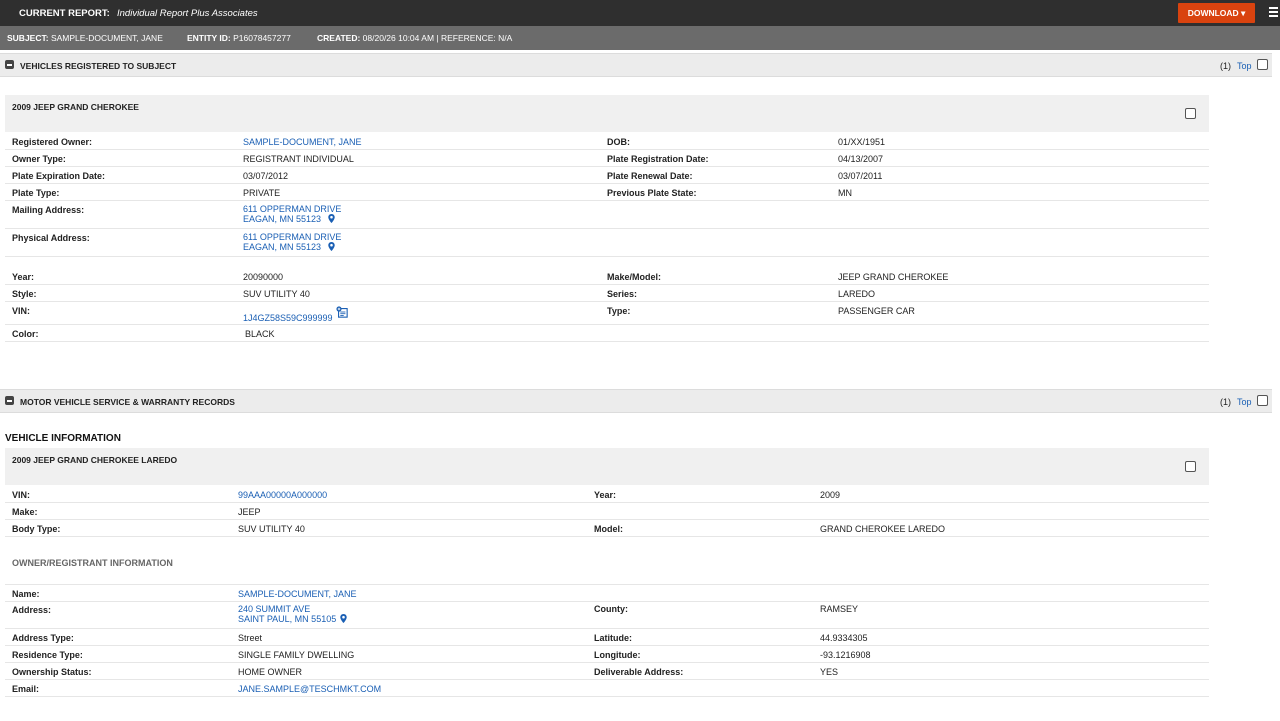 This screenshot has height=721, width=1280. I want to click on field-value: YES, so click(829, 672).